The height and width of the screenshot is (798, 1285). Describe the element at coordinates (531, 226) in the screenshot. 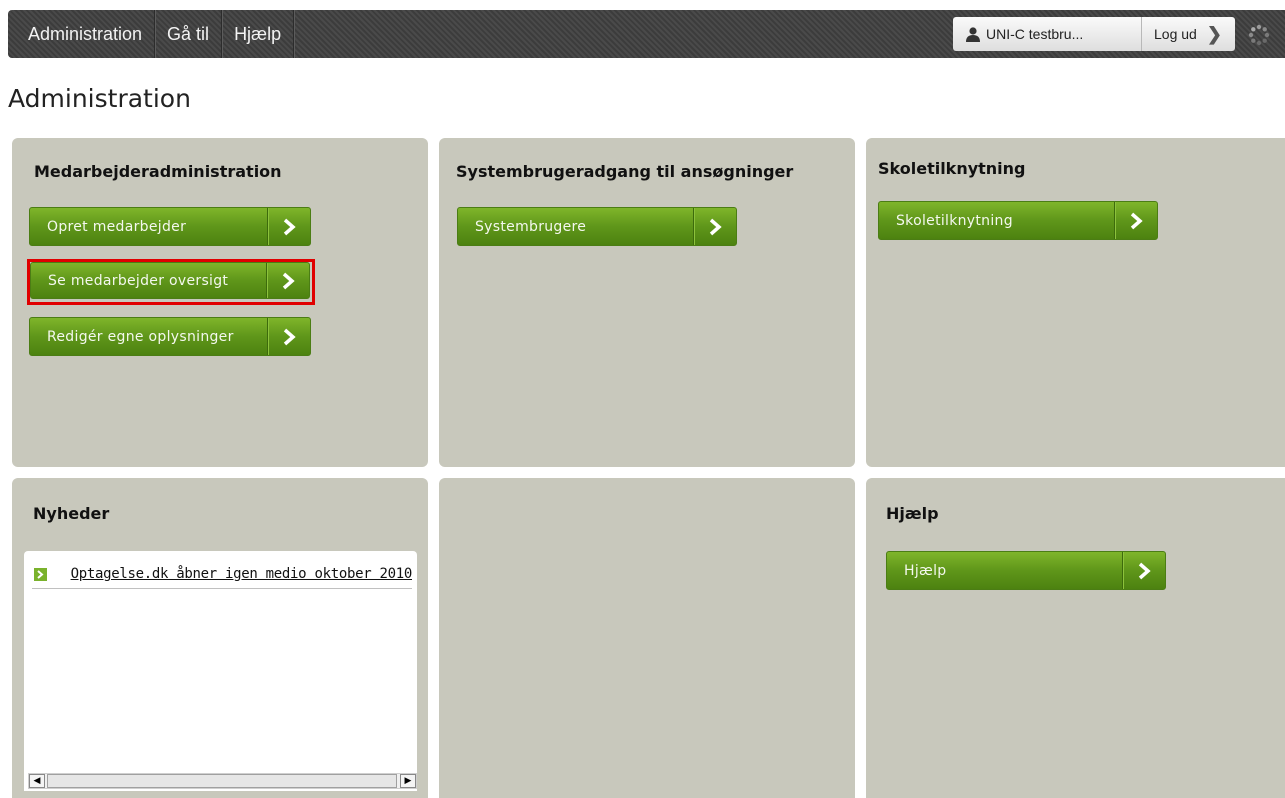

I see `button-label: Systembrugere` at that location.